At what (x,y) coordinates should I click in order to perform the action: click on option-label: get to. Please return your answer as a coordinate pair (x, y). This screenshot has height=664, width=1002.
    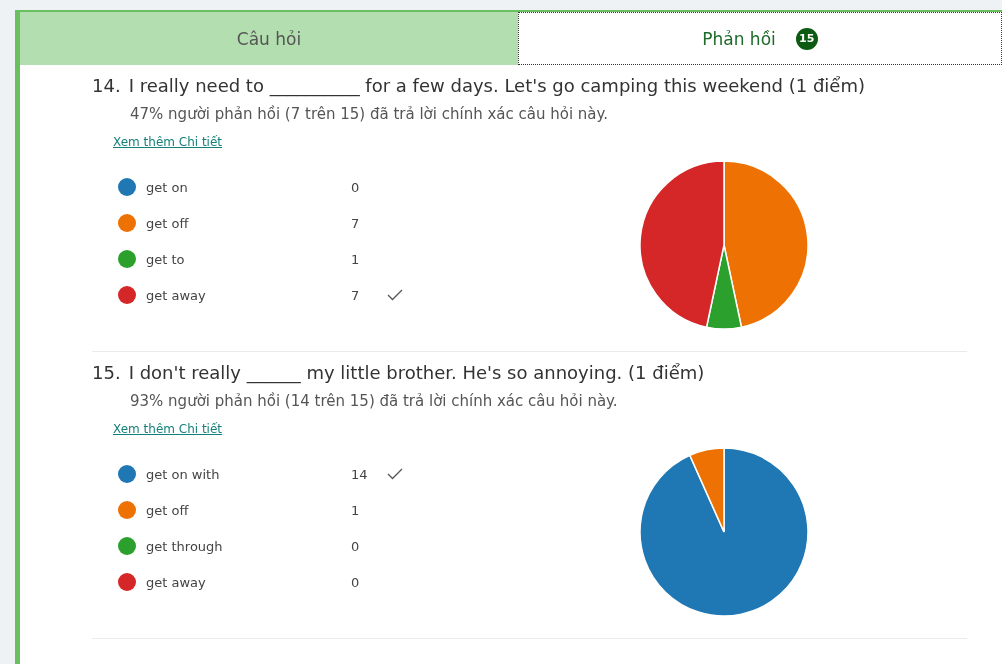
    Looking at the image, I should click on (166, 259).